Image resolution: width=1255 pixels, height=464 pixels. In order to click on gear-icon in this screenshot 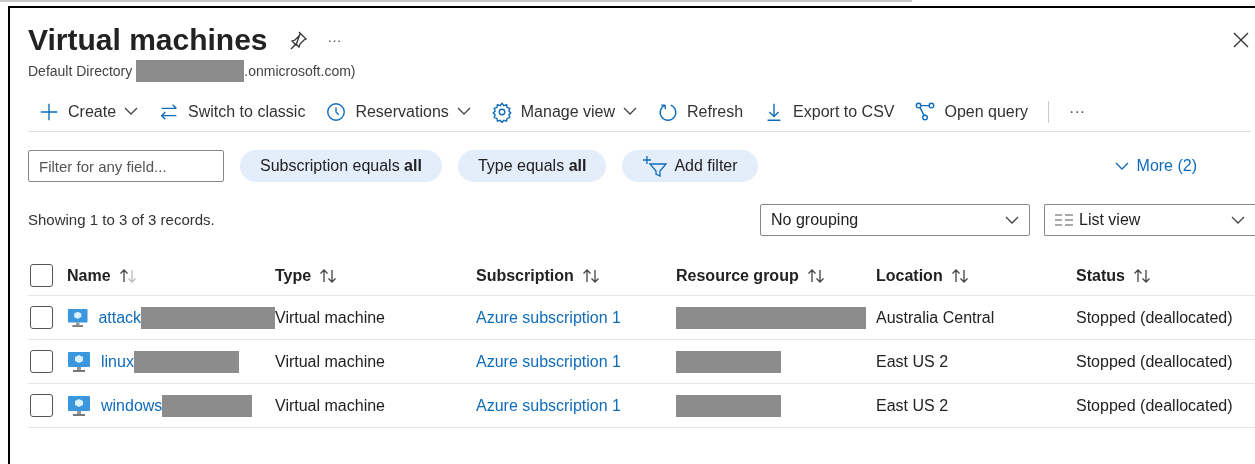, I will do `click(501, 111)`.